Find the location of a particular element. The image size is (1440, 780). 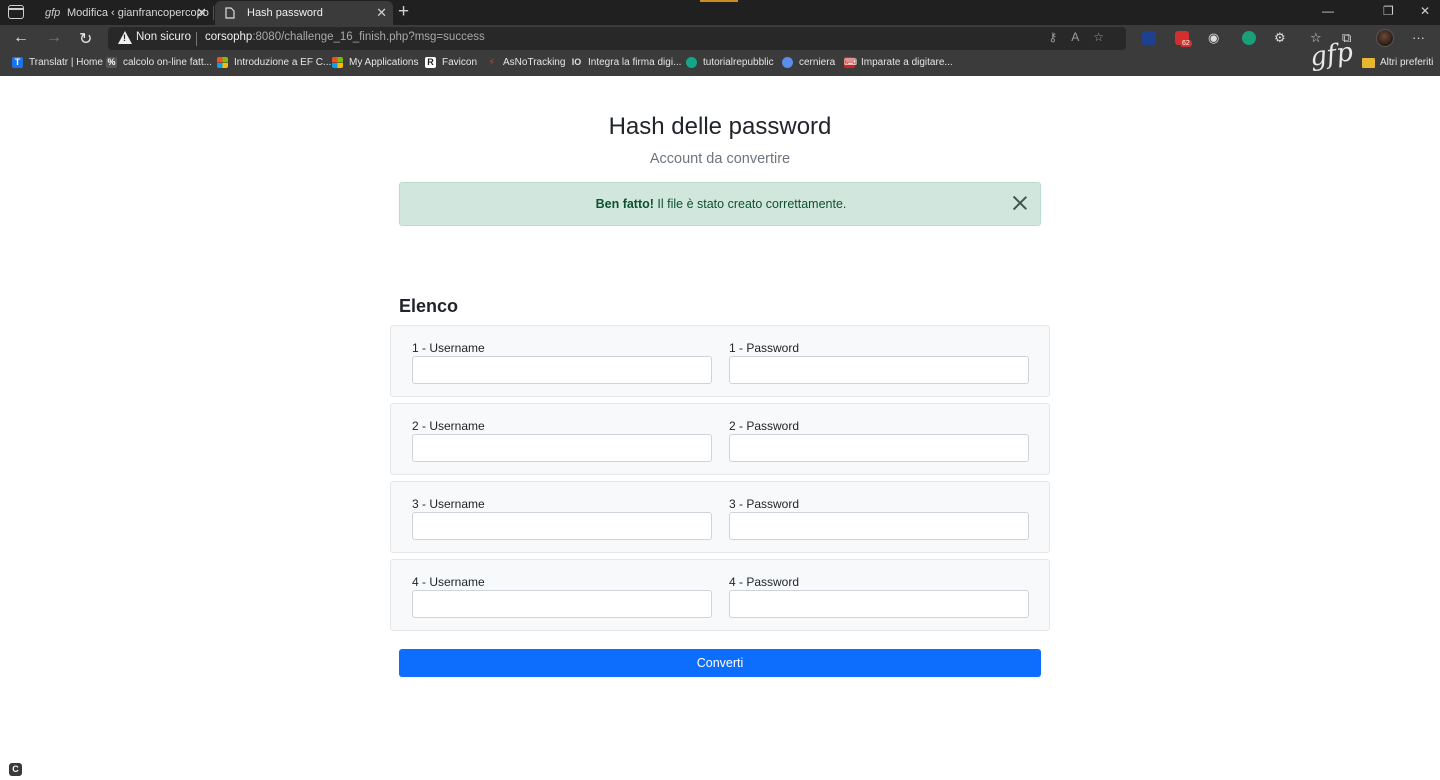

tab-modifica: gfp Modifica ‹ gianfrancopercopo ✕ is located at coordinates (124, 13).